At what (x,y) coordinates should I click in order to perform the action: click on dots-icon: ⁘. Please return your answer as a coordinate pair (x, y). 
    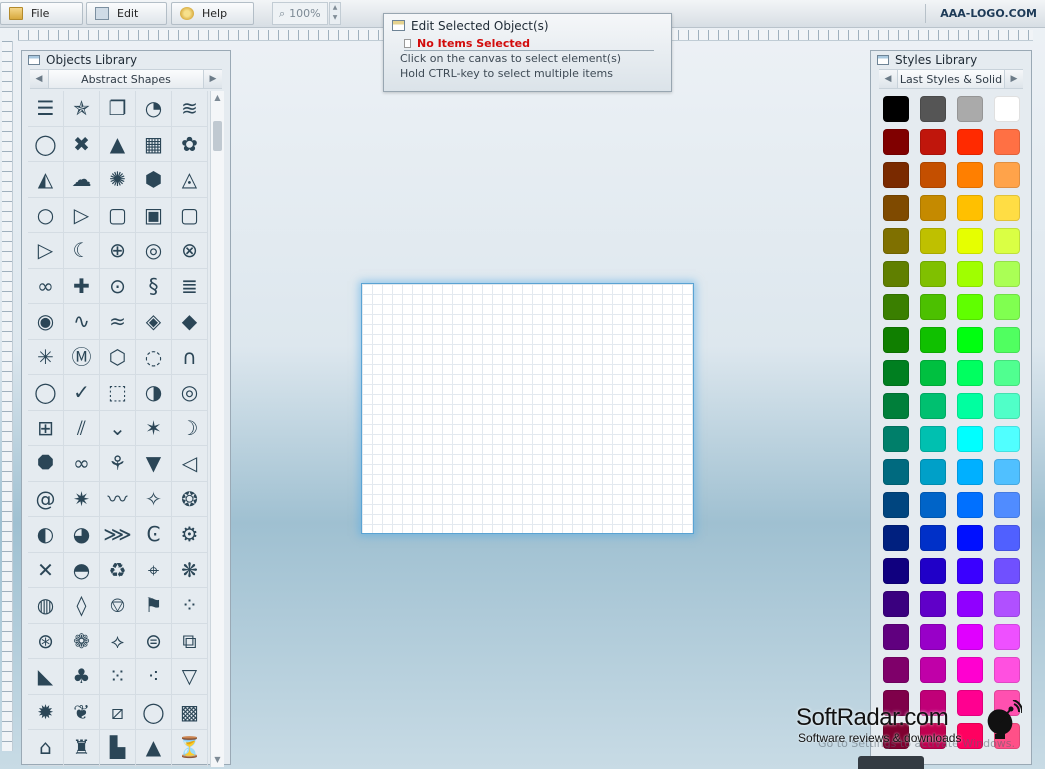
    Looking at the image, I should click on (190, 606).